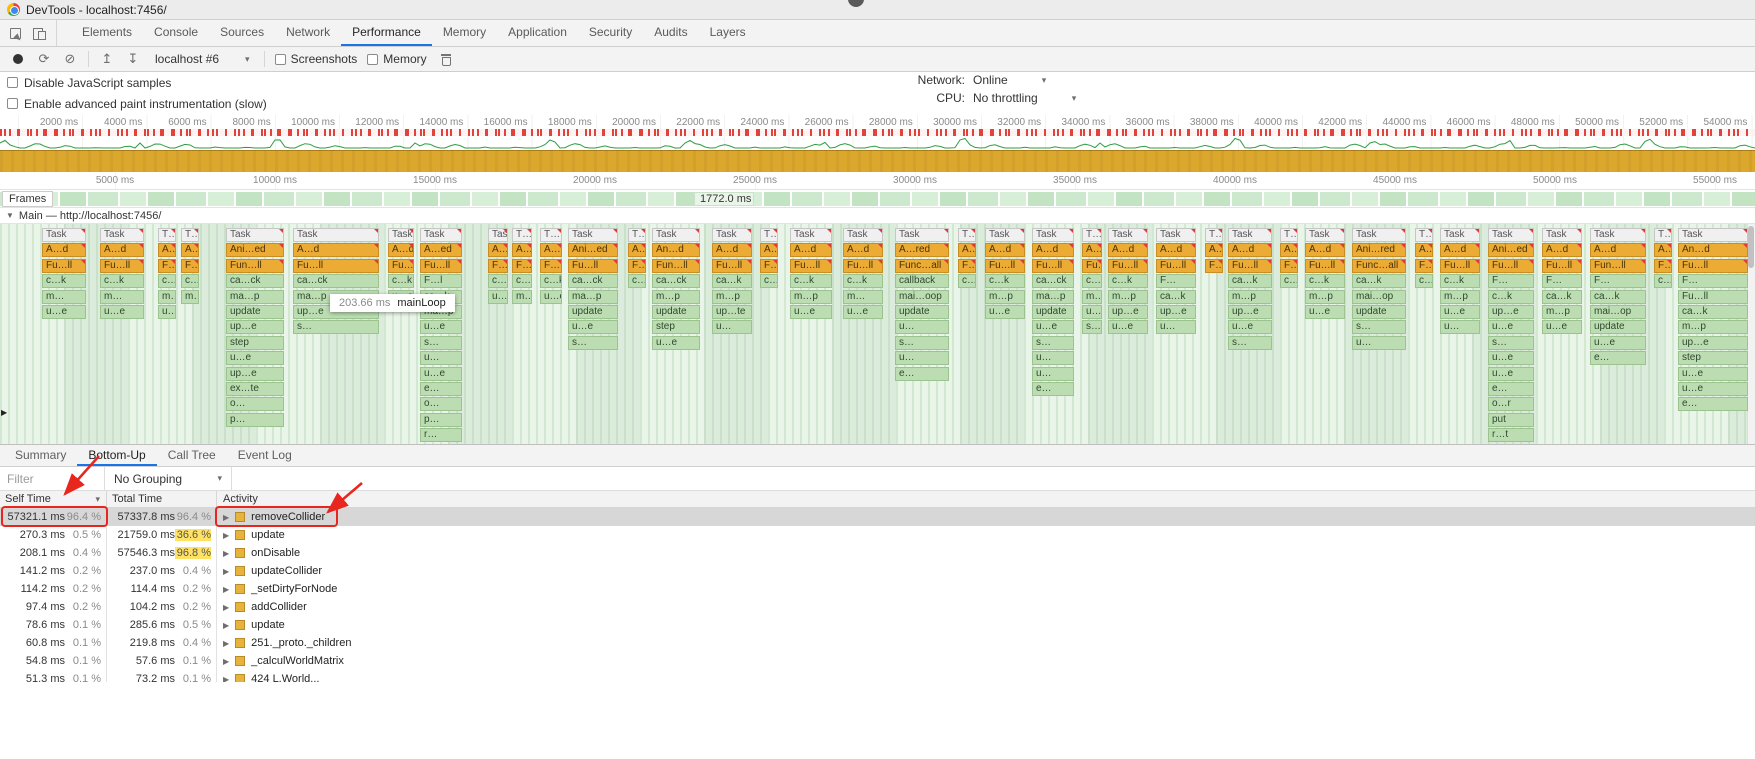 The height and width of the screenshot is (759, 1755). What do you see at coordinates (373, 59) in the screenshot?
I see `memory-checkbox` at bounding box center [373, 59].